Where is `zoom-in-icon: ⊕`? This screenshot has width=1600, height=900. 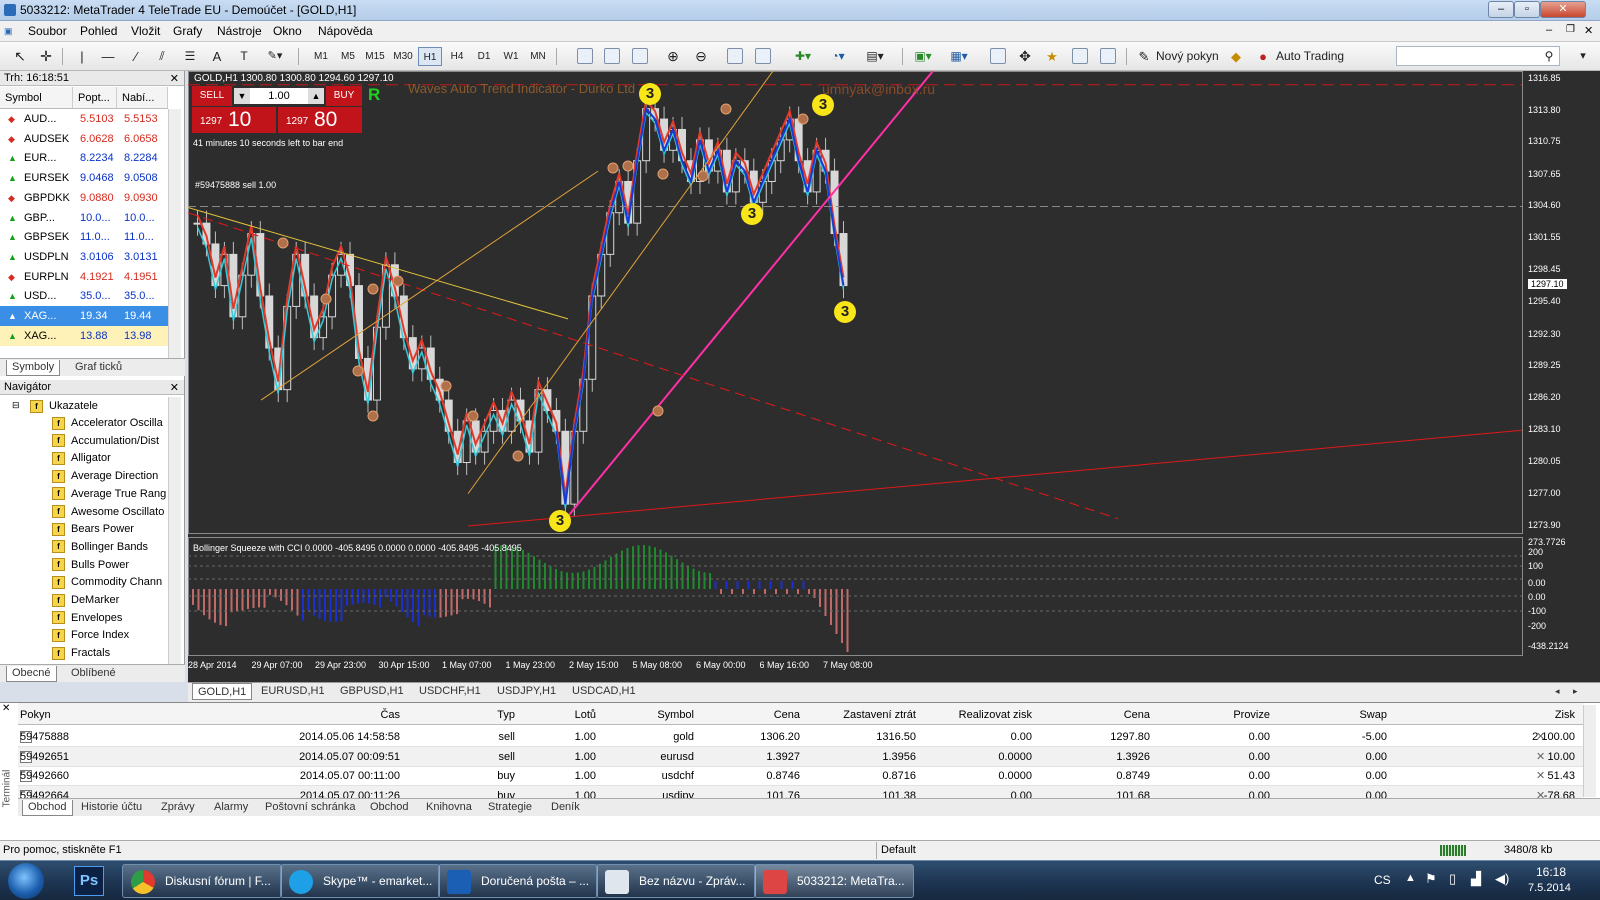
zoom-in-icon: ⊕ is located at coordinates (673, 56).